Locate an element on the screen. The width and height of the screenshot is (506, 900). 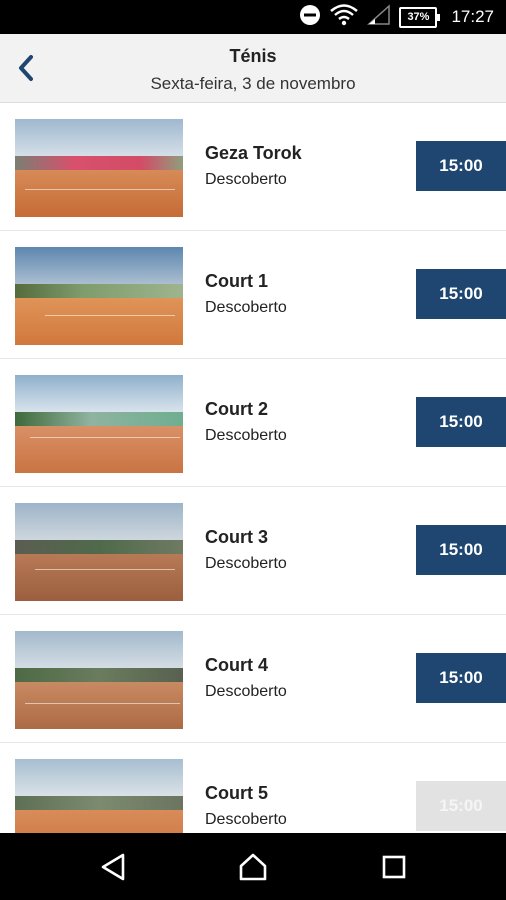
court-name: Court 1 is located at coordinates (236, 281).